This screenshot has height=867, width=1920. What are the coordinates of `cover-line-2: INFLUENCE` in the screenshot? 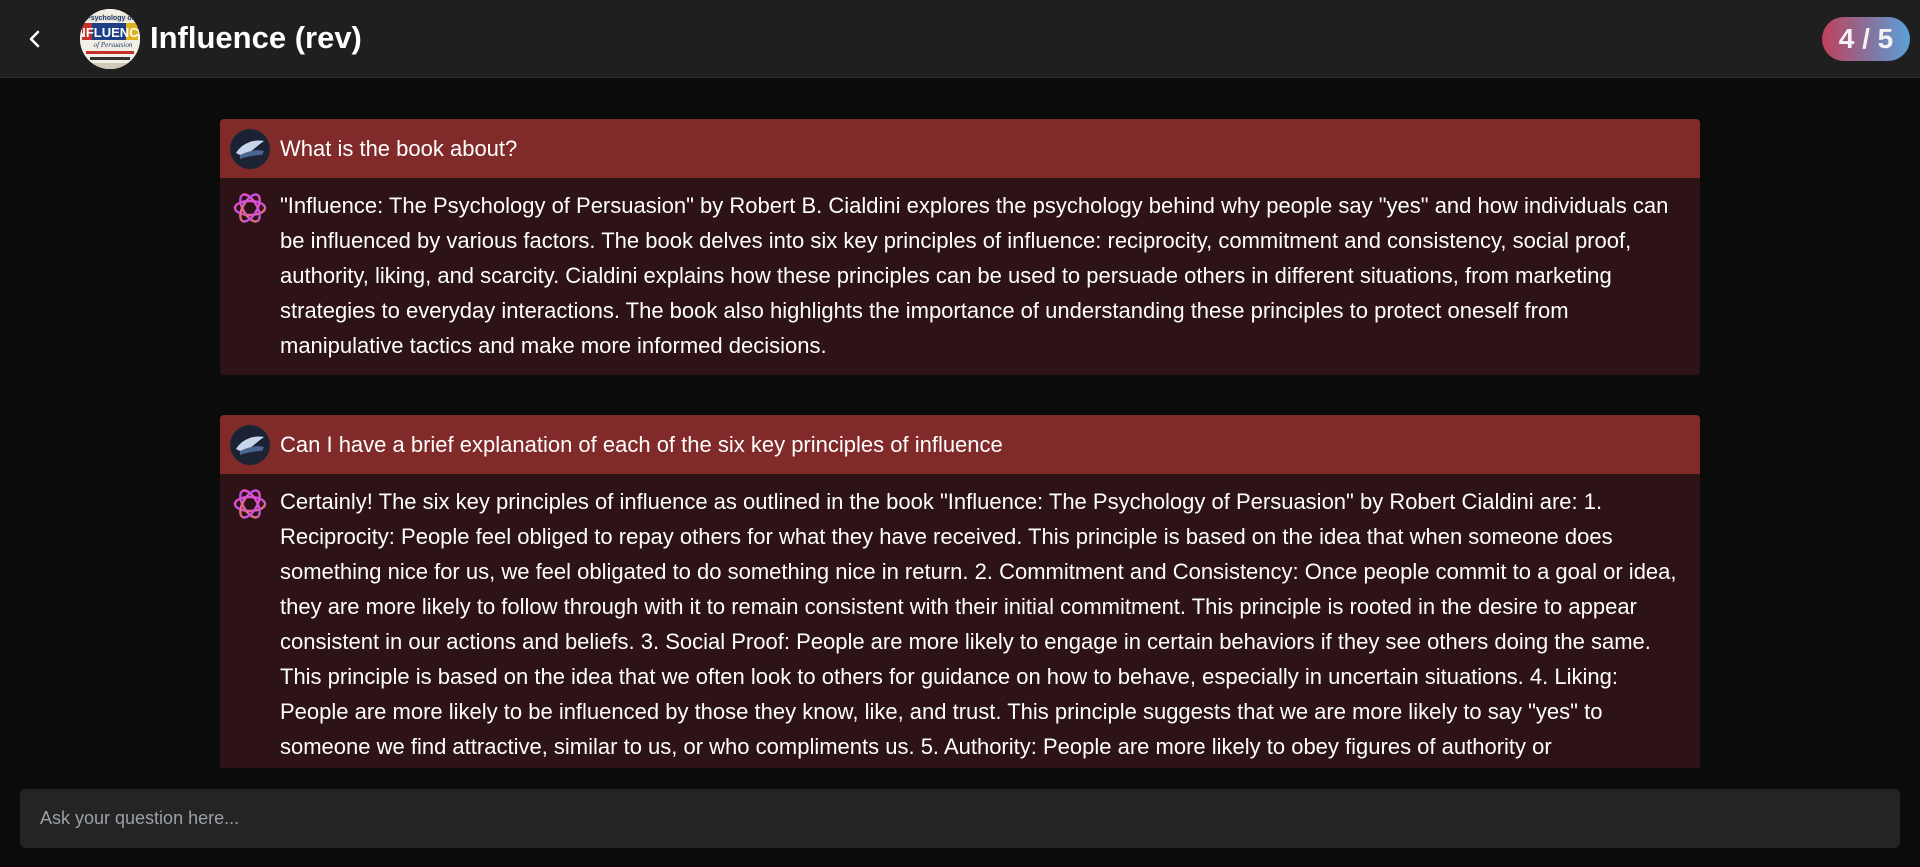 It's located at (110, 32).